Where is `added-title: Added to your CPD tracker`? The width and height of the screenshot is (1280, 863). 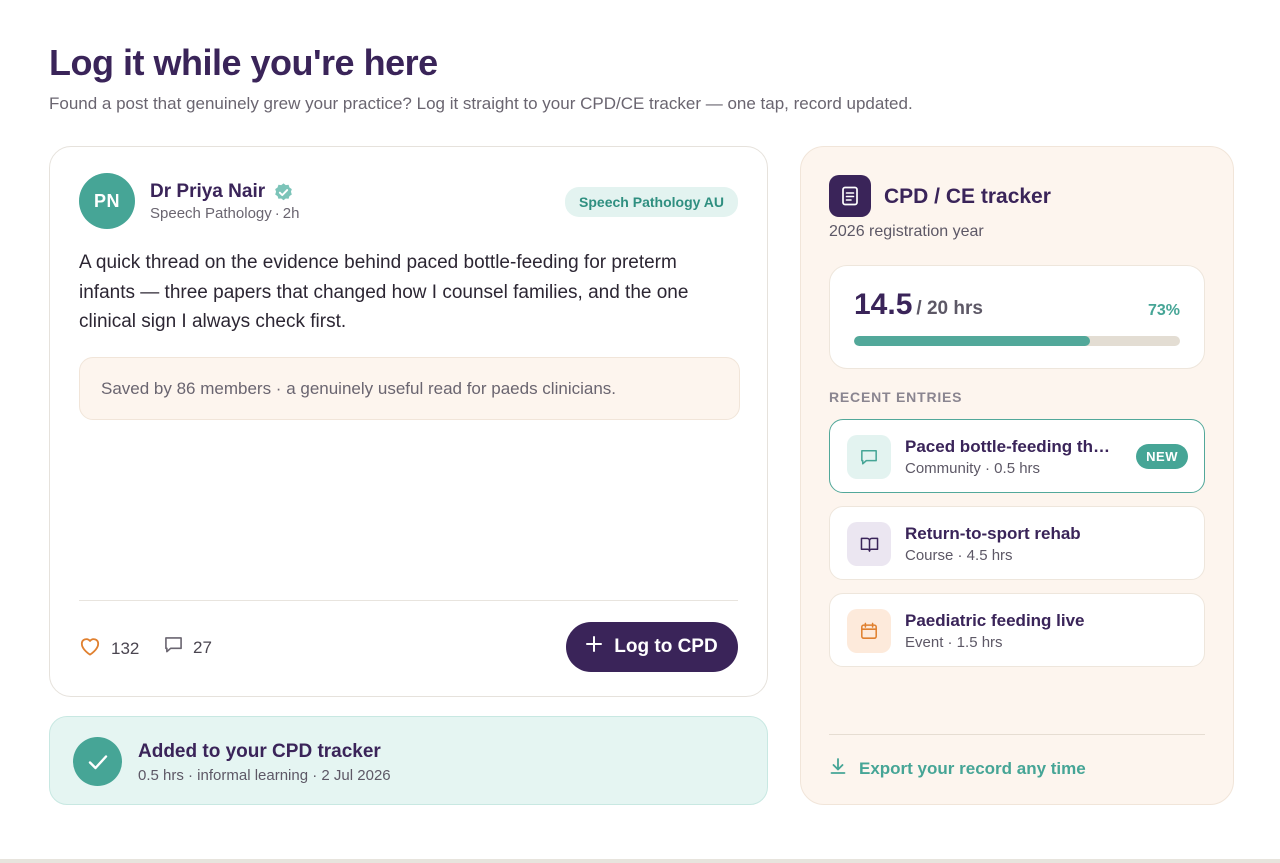 added-title: Added to your CPD tracker is located at coordinates (259, 751).